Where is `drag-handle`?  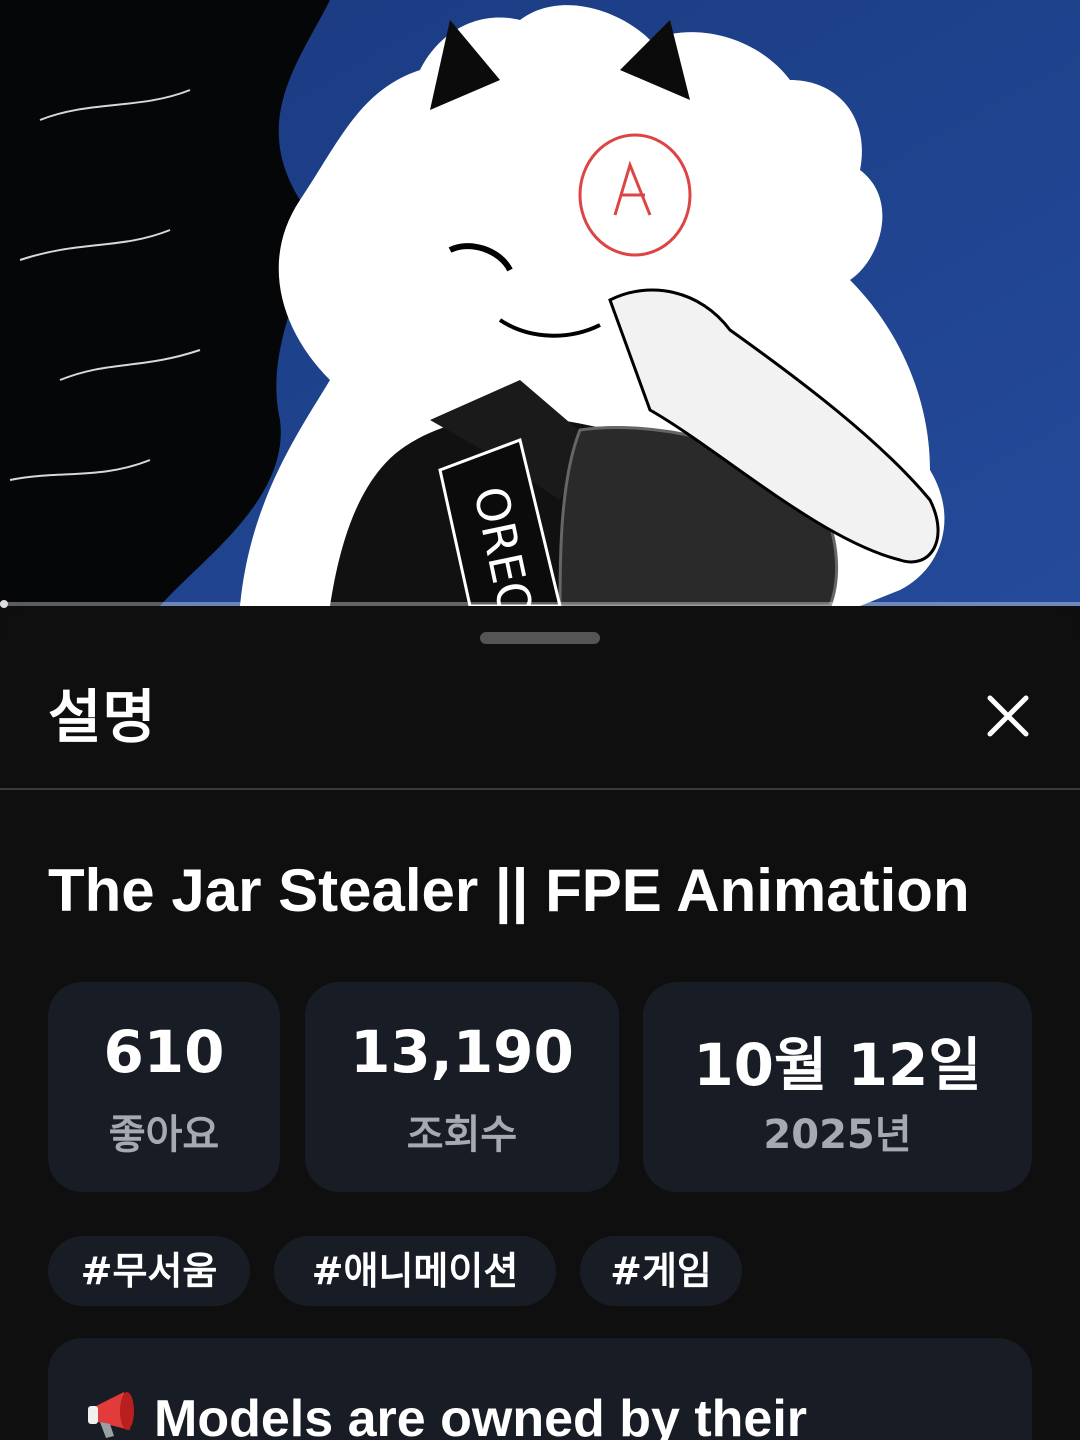
drag-handle is located at coordinates (540, 638).